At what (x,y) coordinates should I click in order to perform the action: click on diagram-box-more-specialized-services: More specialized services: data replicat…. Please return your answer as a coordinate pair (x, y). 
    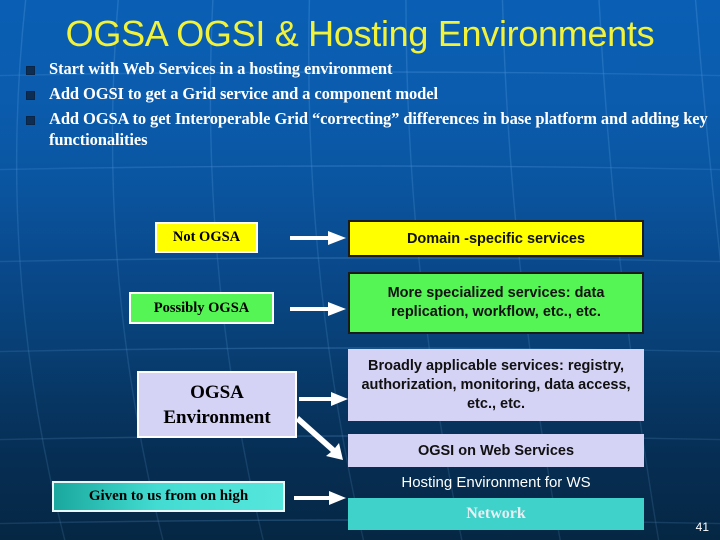
    Looking at the image, I should click on (496, 303).